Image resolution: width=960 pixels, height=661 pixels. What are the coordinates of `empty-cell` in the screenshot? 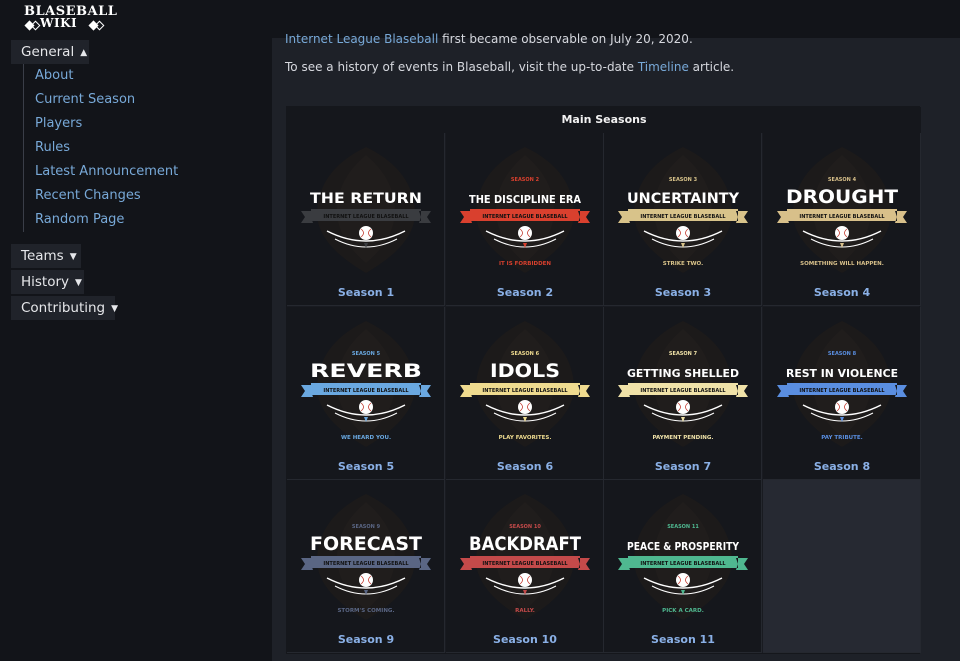 It's located at (842, 566).